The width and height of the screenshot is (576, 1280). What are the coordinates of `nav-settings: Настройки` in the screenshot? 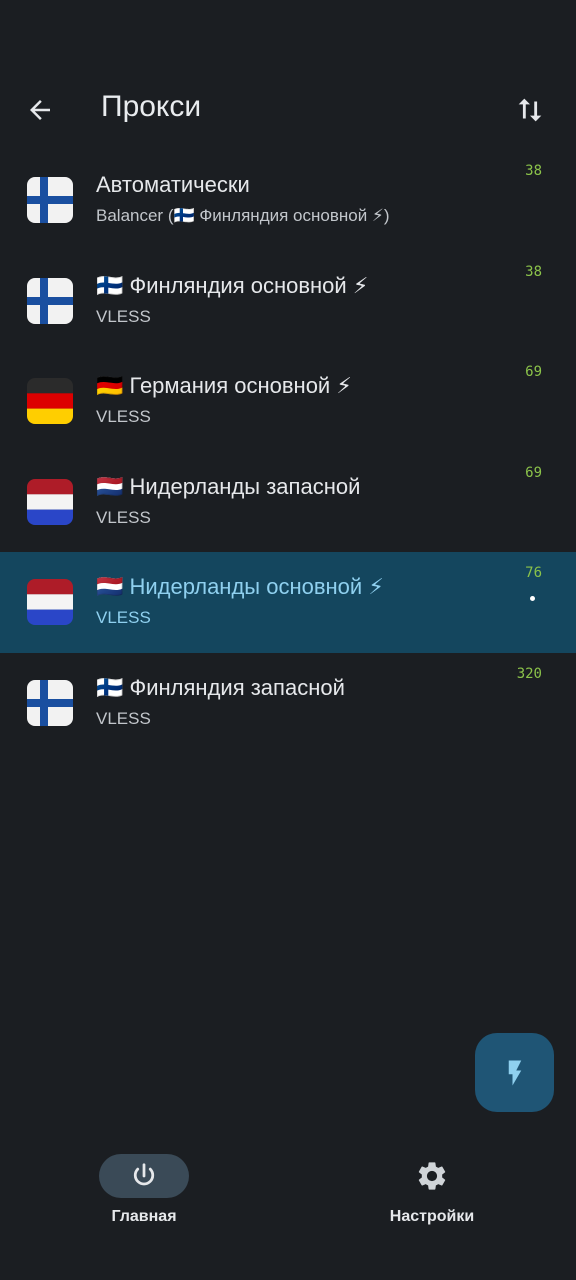 It's located at (432, 1190).